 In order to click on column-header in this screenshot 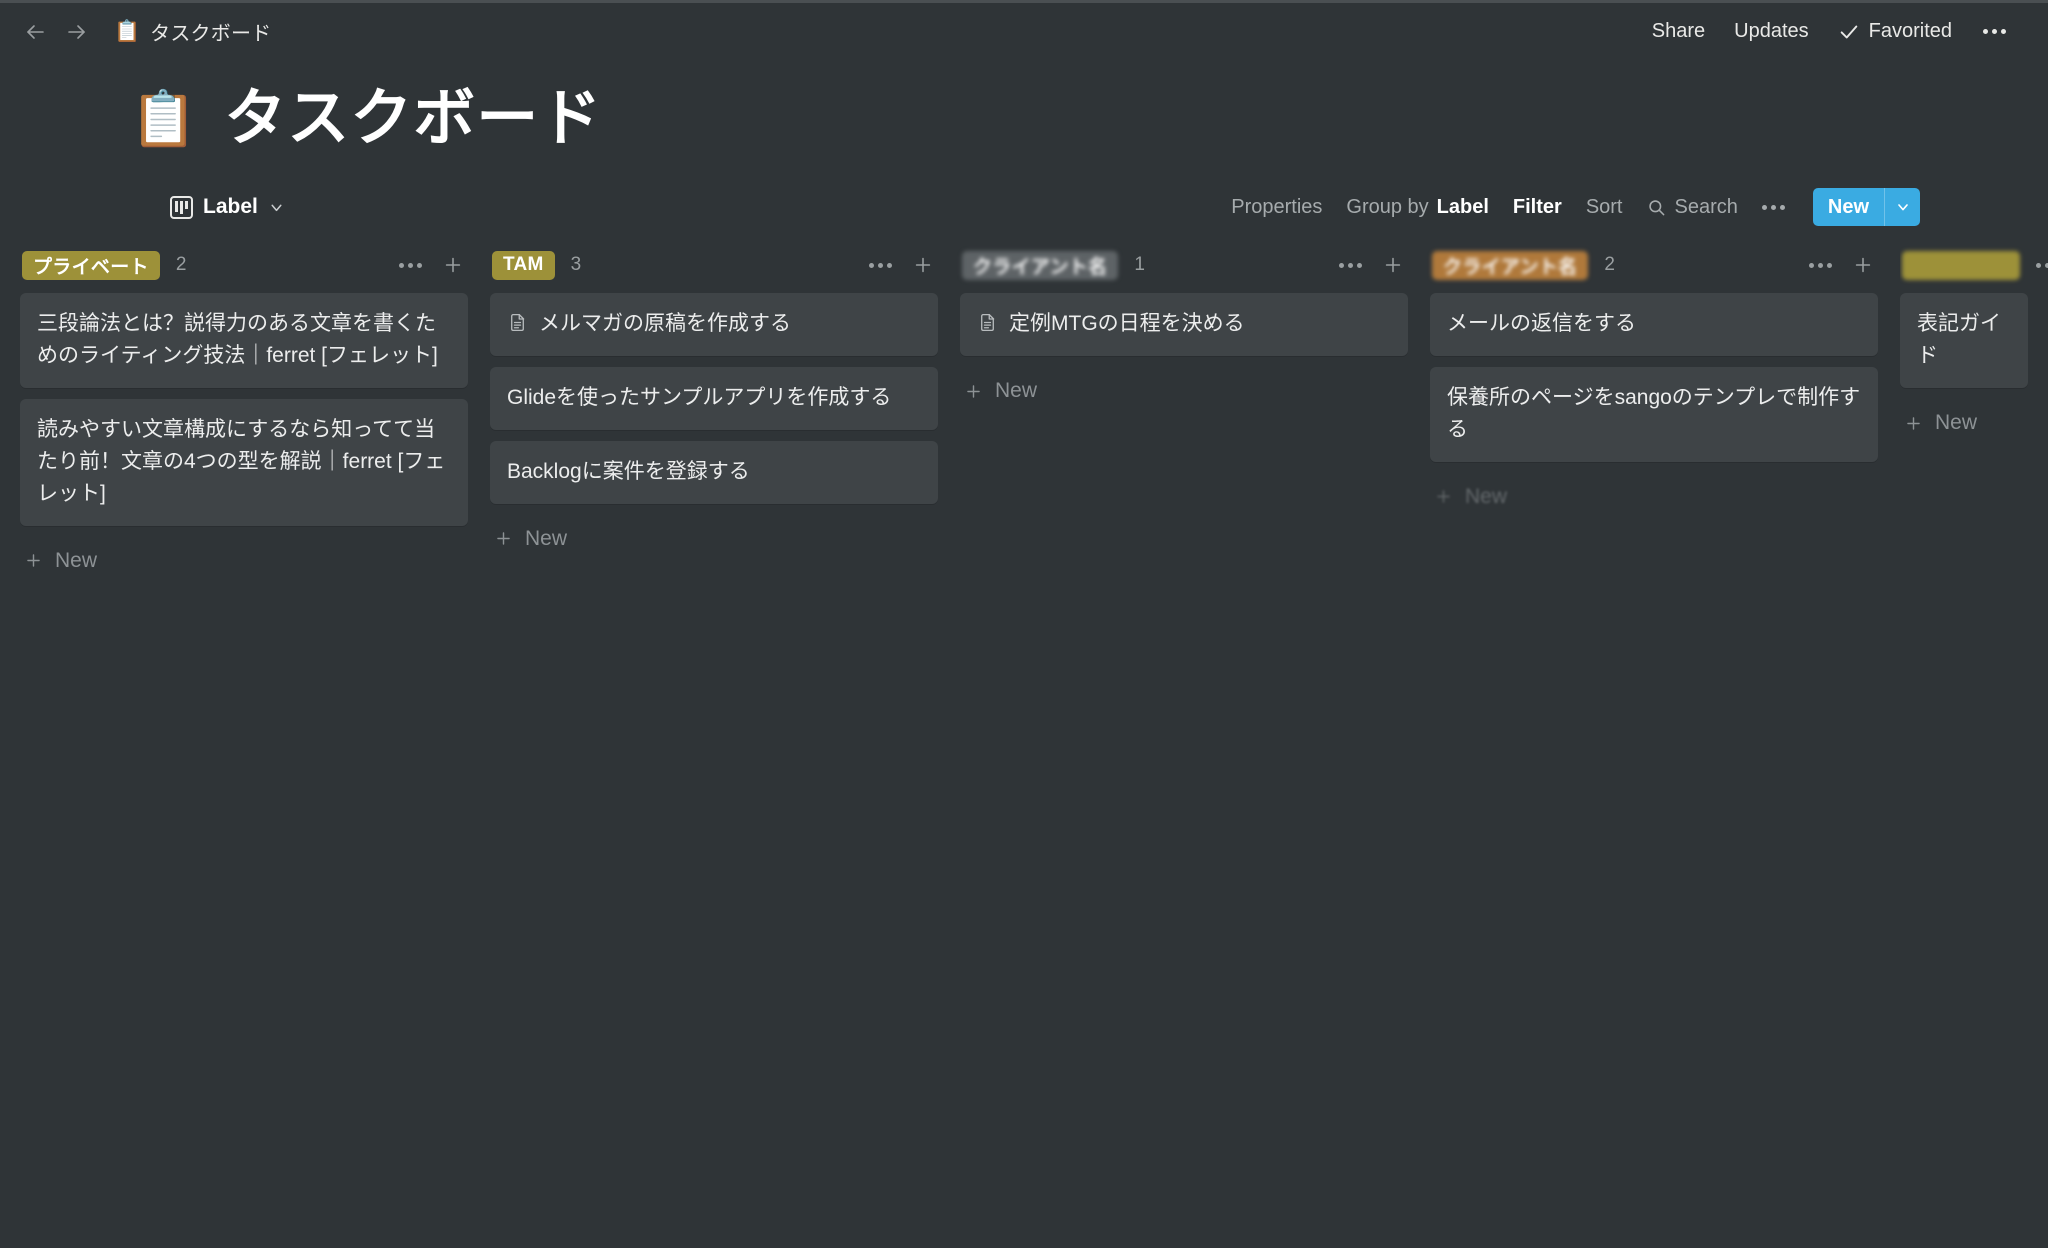, I will do `click(1974, 265)`.